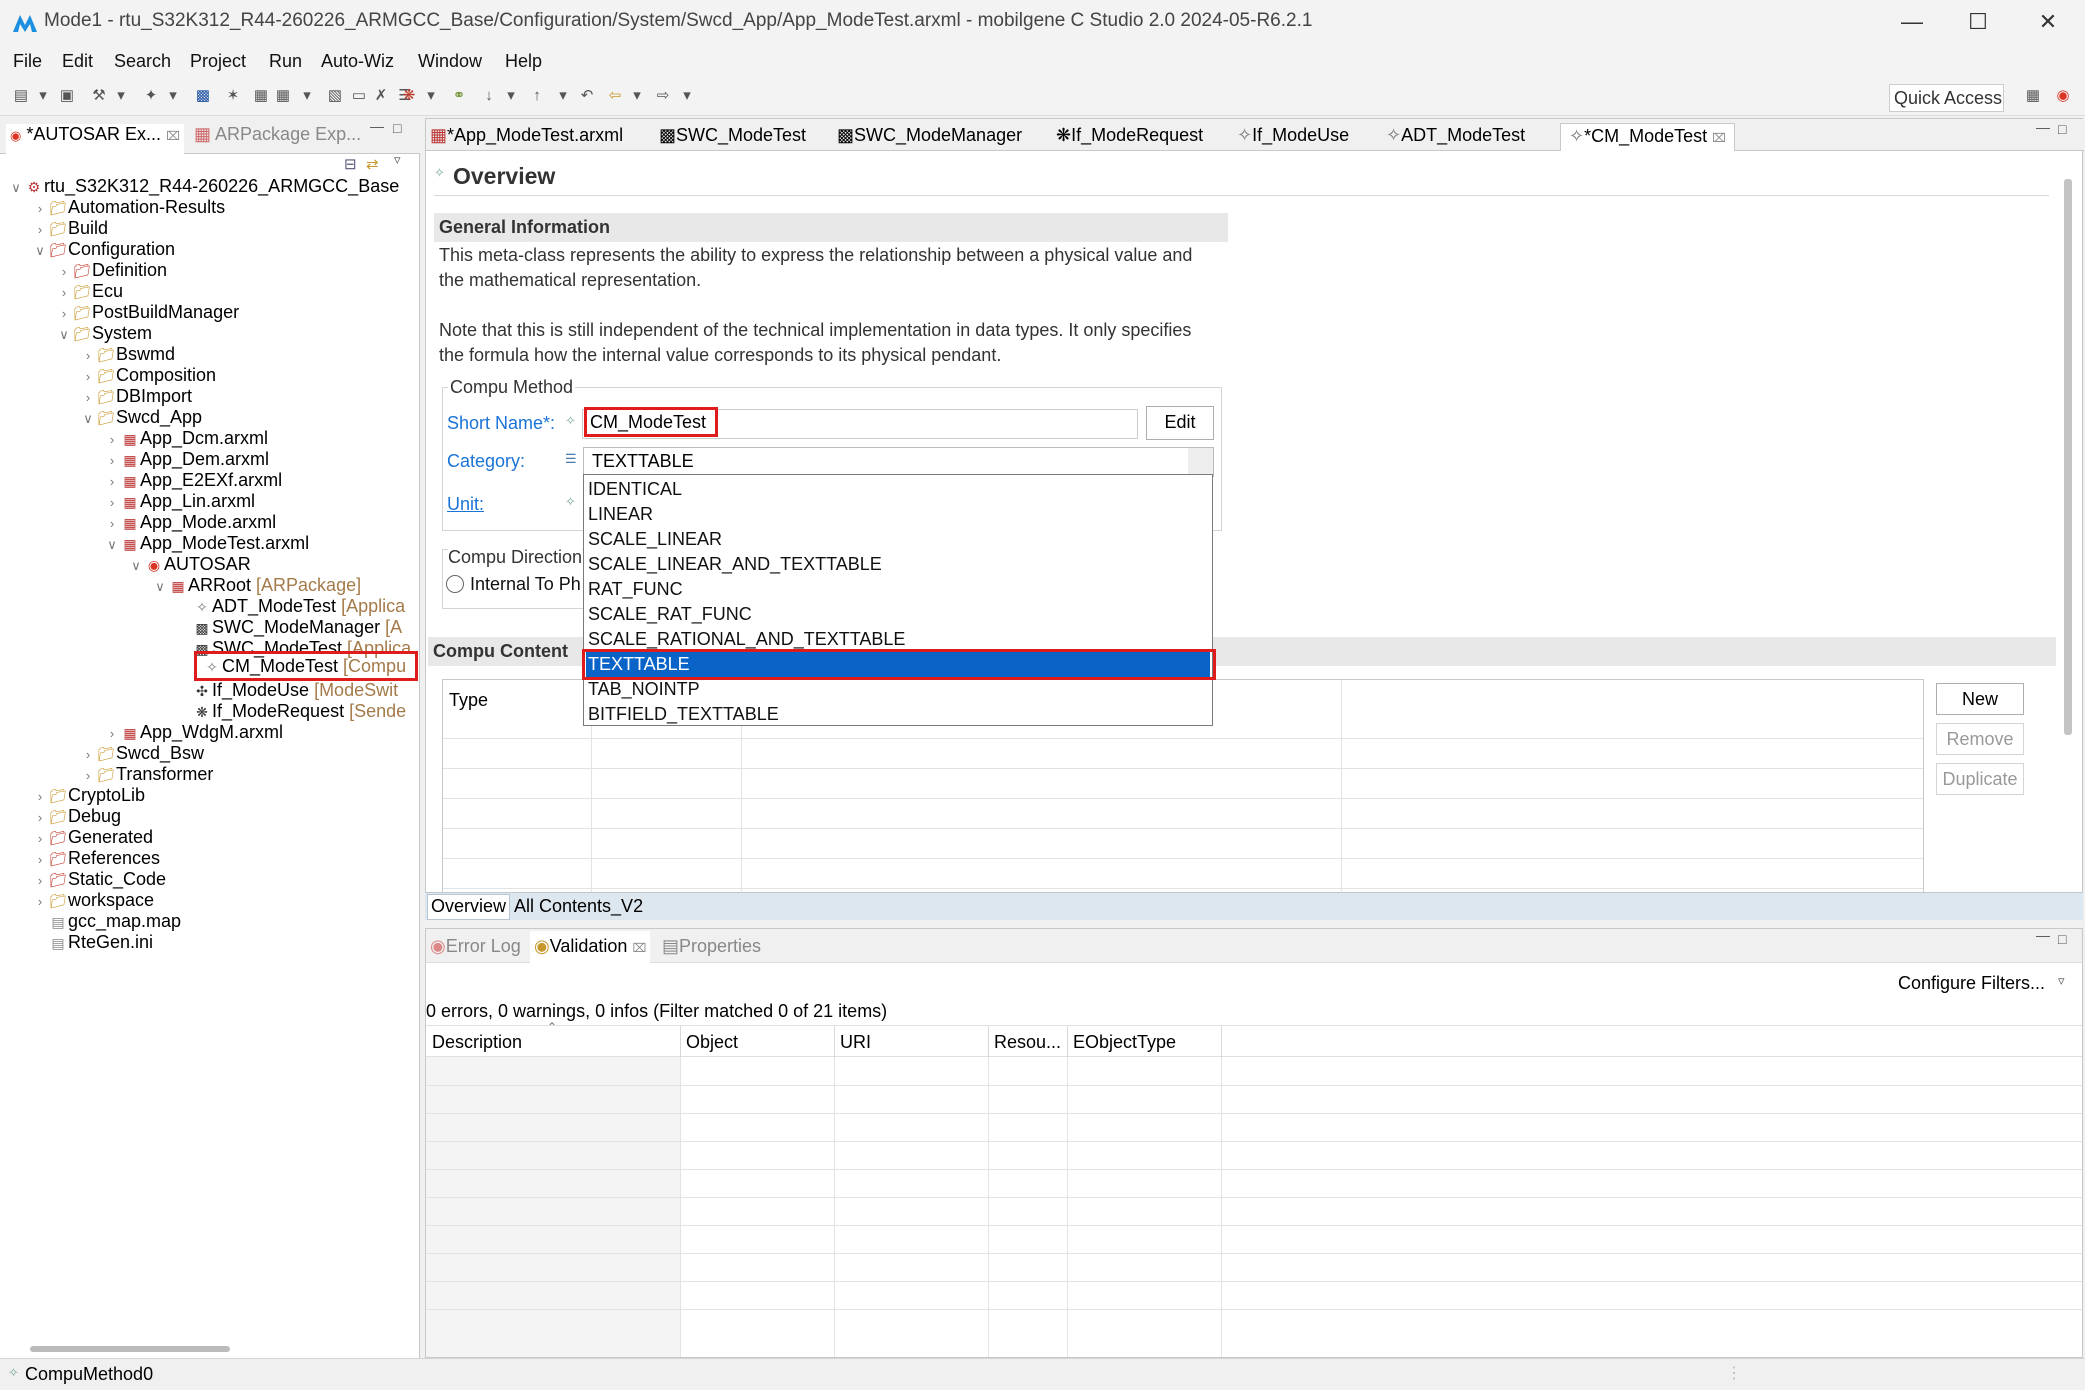 This screenshot has height=1390, width=2085. What do you see at coordinates (898, 714) in the screenshot?
I see `category-option-bitfield-texttable: BITFIELD_TEXTTABLE` at bounding box center [898, 714].